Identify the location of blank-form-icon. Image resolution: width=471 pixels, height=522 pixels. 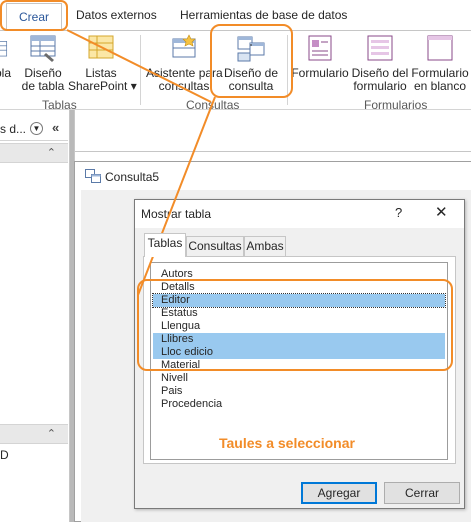
(440, 48).